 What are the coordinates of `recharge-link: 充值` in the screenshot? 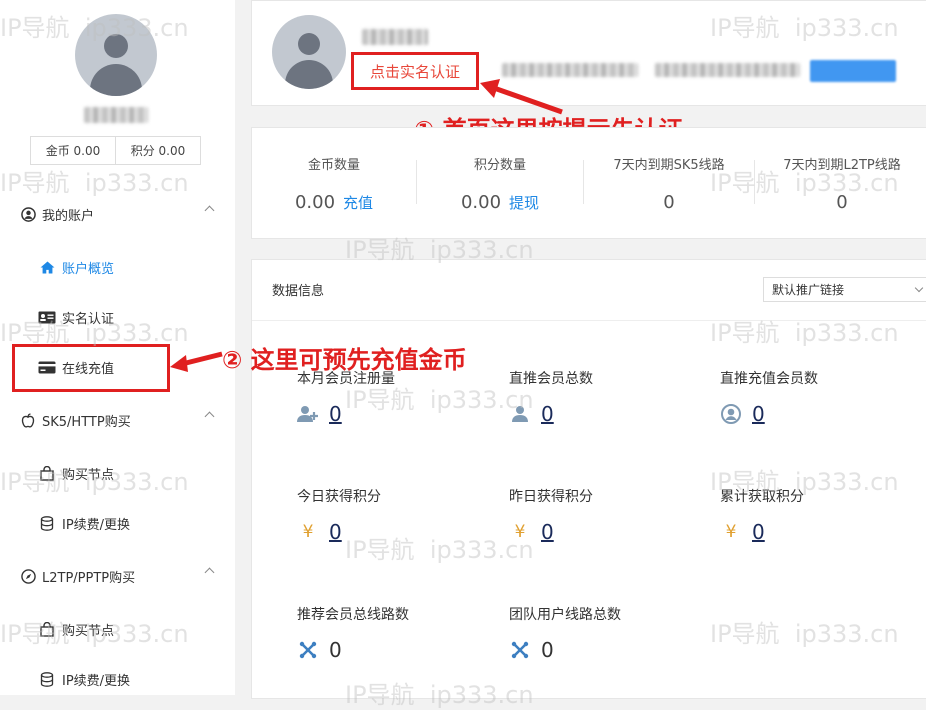 It's located at (358, 203).